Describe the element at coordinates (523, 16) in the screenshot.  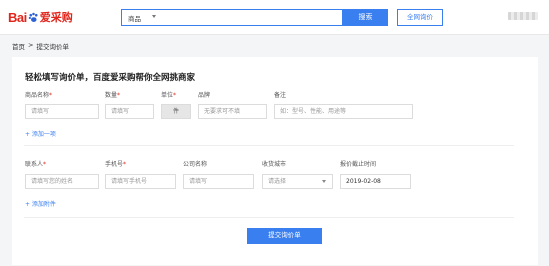
I see `user-account-blurred` at that location.